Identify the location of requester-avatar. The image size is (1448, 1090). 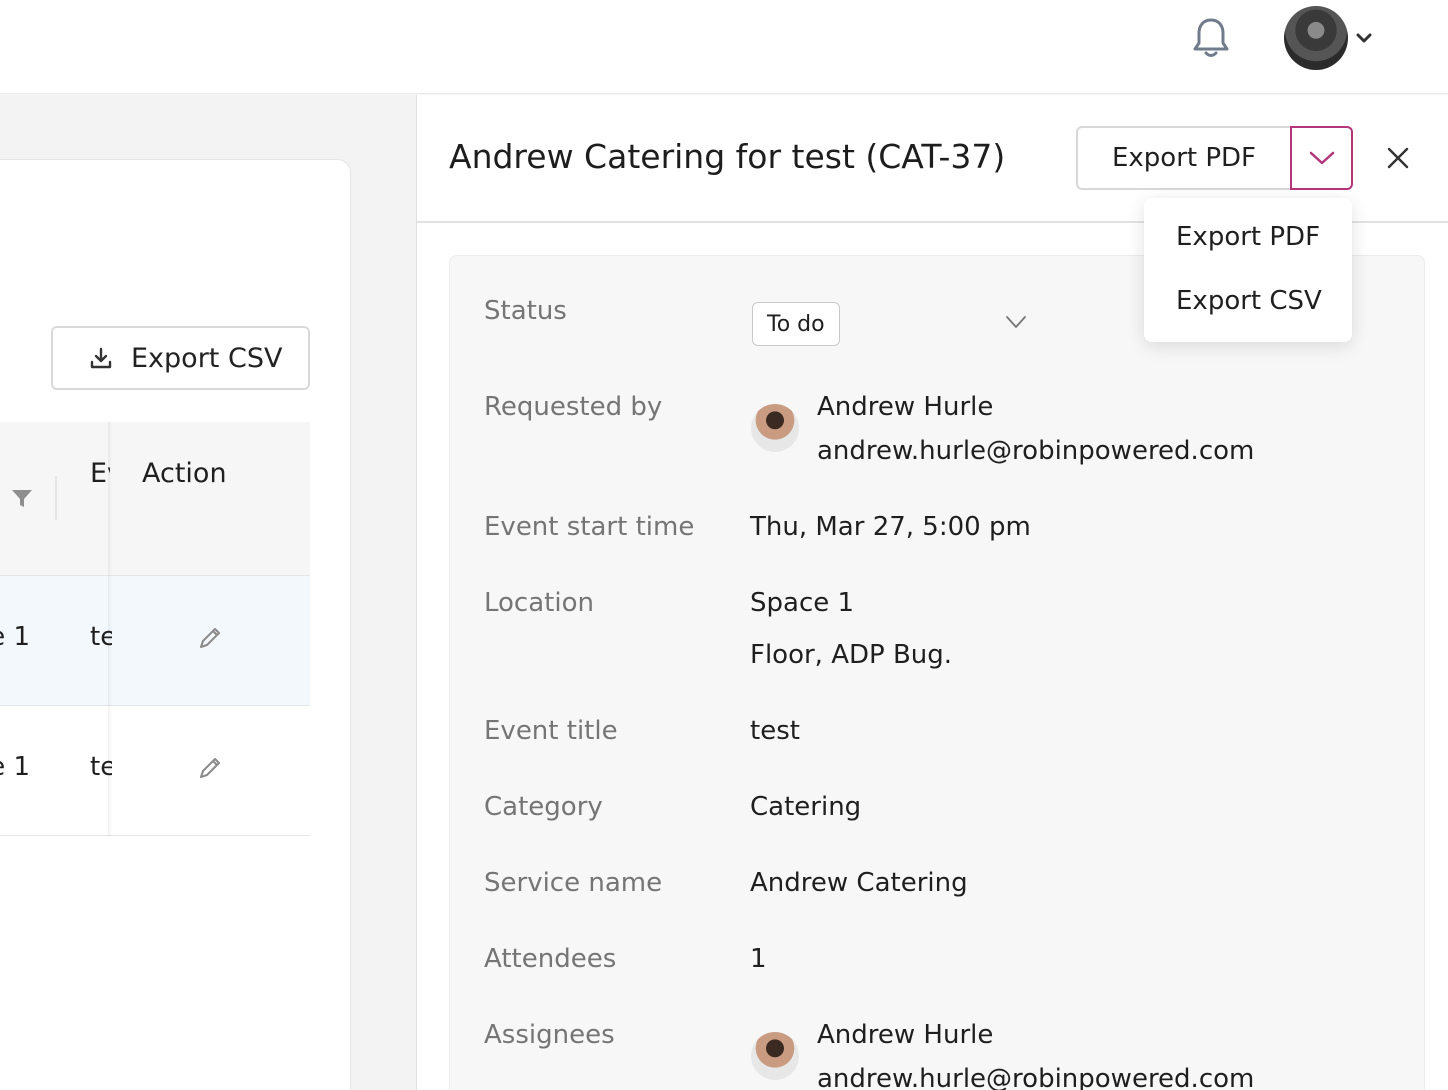
(775, 428).